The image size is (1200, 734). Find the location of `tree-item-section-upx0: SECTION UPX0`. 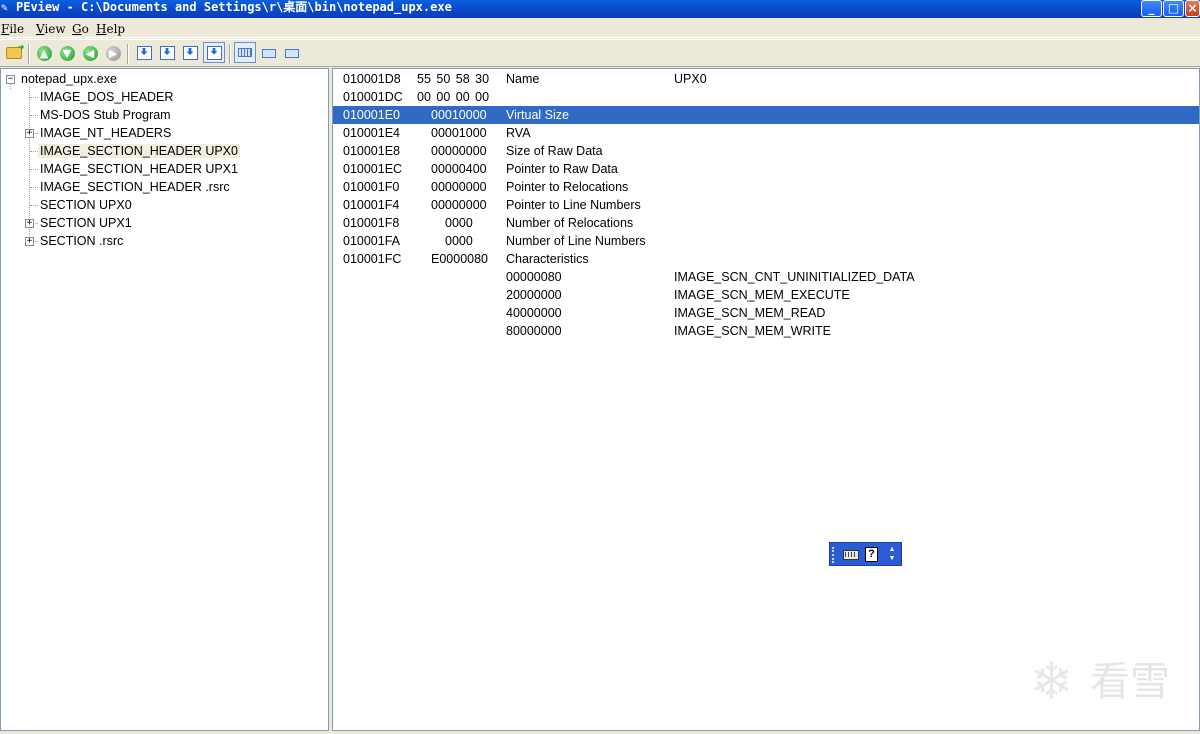

tree-item-section-upx0: SECTION UPX0 is located at coordinates (86, 205).